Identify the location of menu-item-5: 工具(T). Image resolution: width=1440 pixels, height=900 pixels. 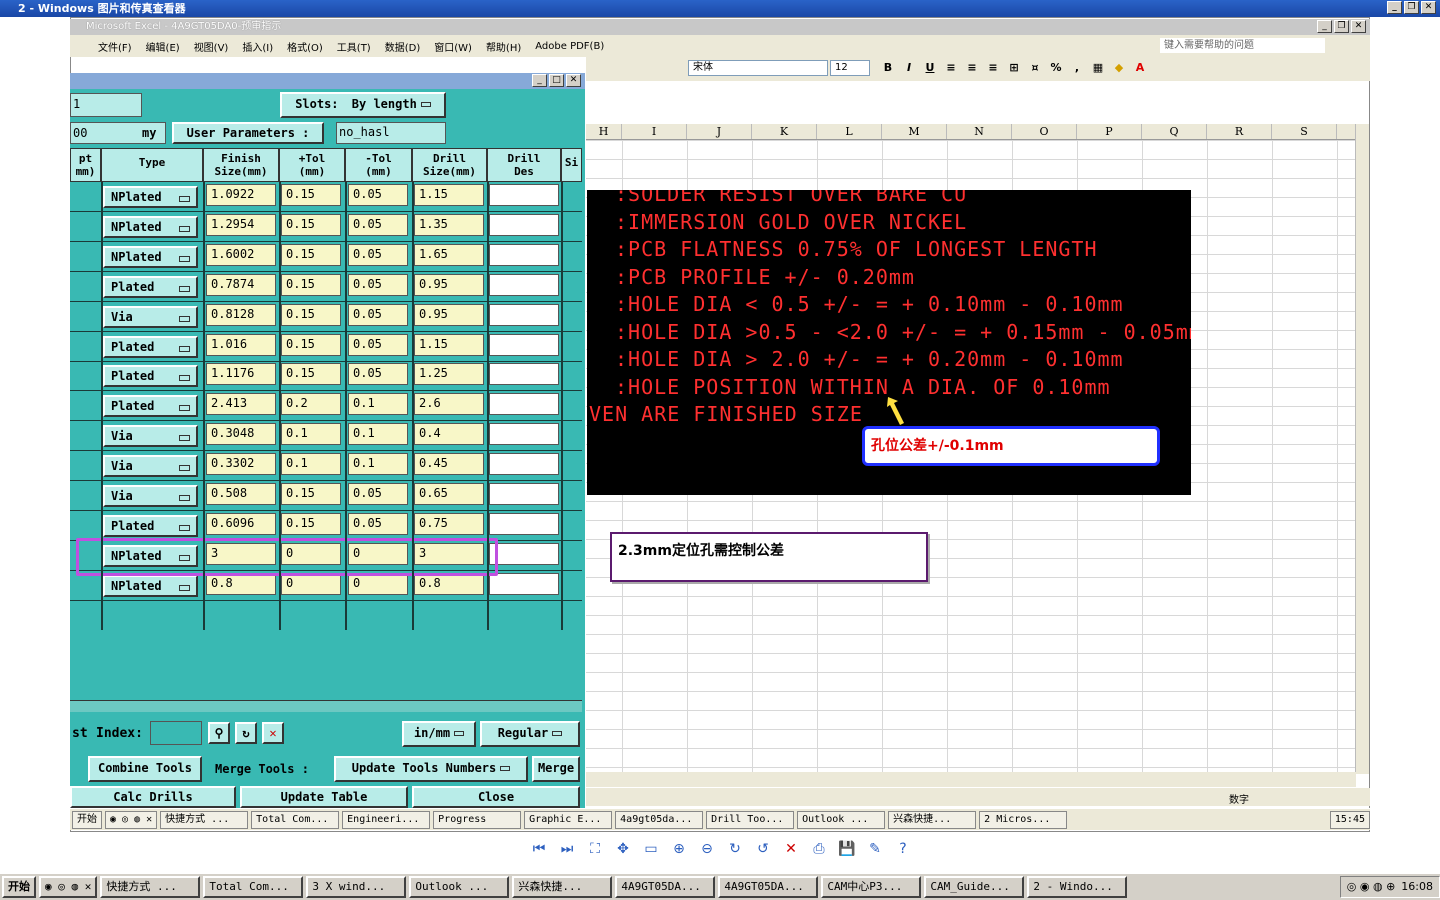
(354, 46).